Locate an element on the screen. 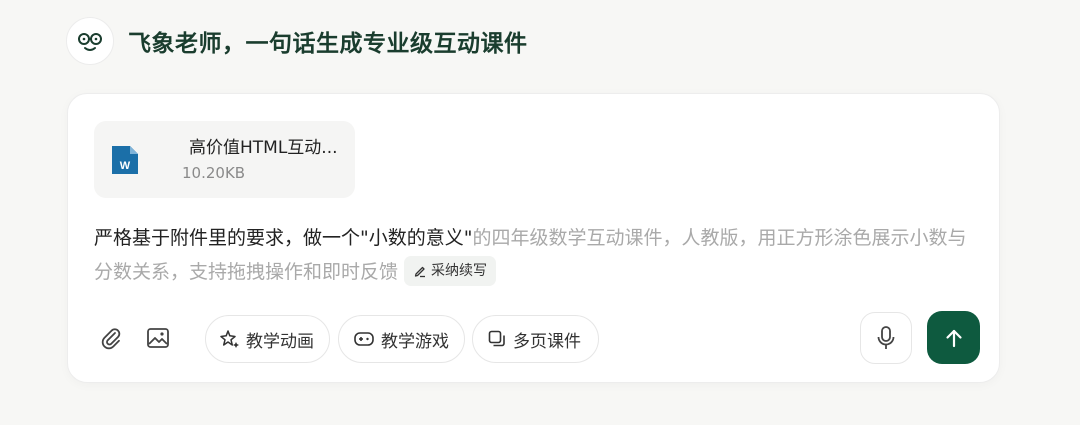 Image resolution: width=1080 pixels, height=425 pixels. file-size: 10.20KB is located at coordinates (214, 173).